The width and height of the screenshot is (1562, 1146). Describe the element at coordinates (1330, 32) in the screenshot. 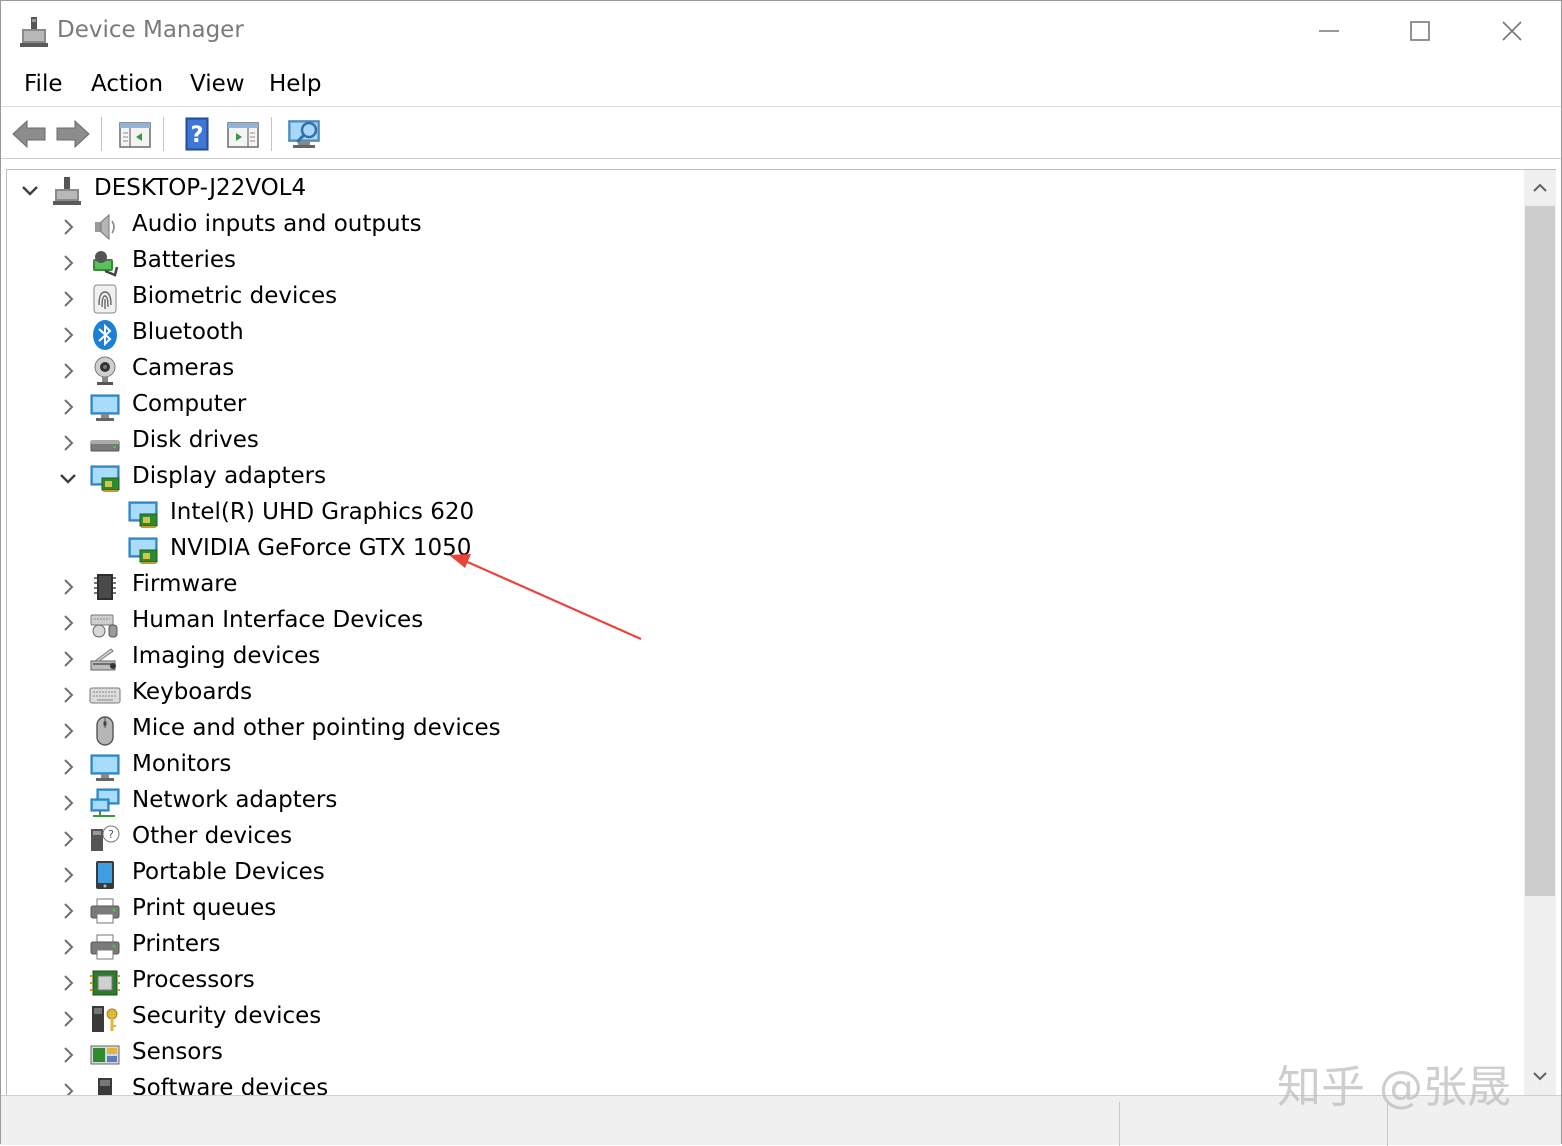

I see `minimize-button` at that location.